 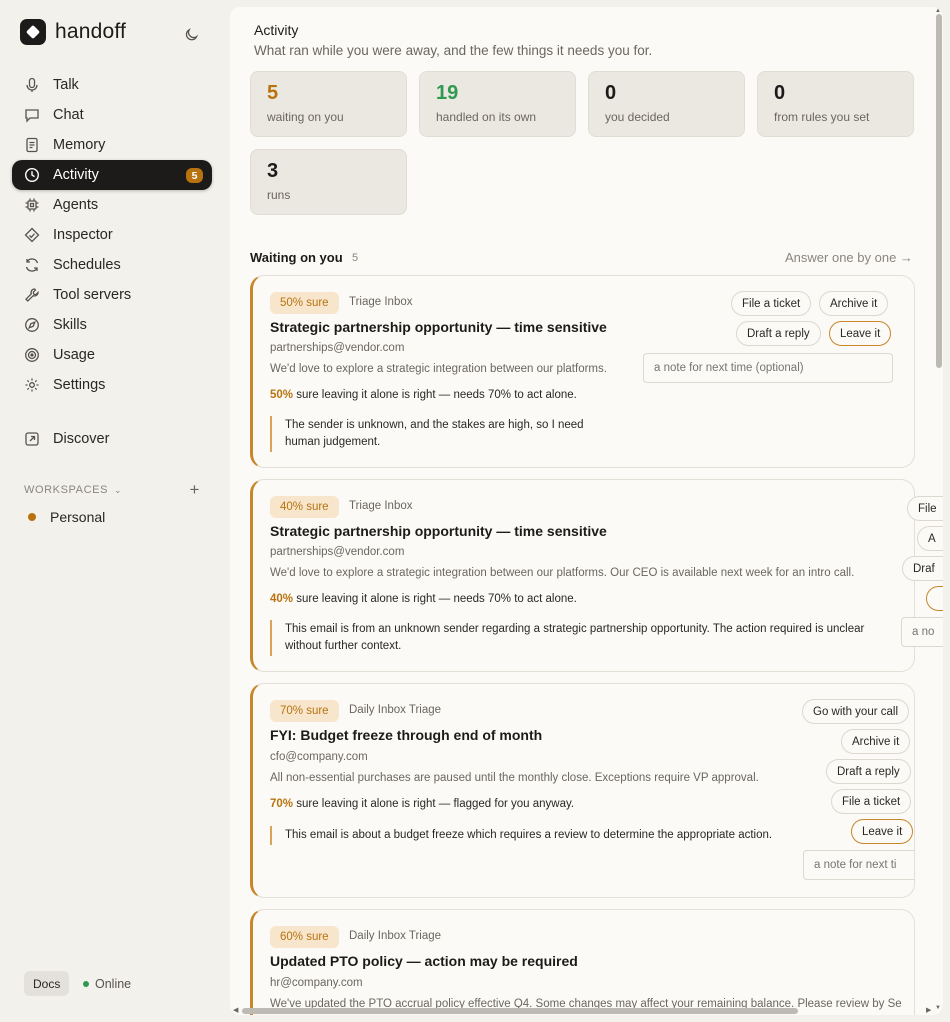 I want to click on scroll-right-icon: ▶, so click(x=928, y=1010).